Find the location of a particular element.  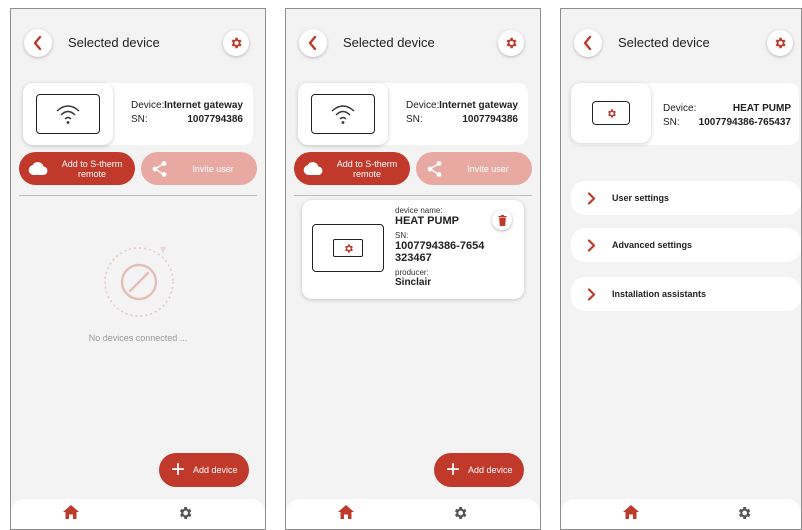

heat-pump-card: Device: HEAT PUMP SN: 1007794386-765437 is located at coordinates (685, 114).